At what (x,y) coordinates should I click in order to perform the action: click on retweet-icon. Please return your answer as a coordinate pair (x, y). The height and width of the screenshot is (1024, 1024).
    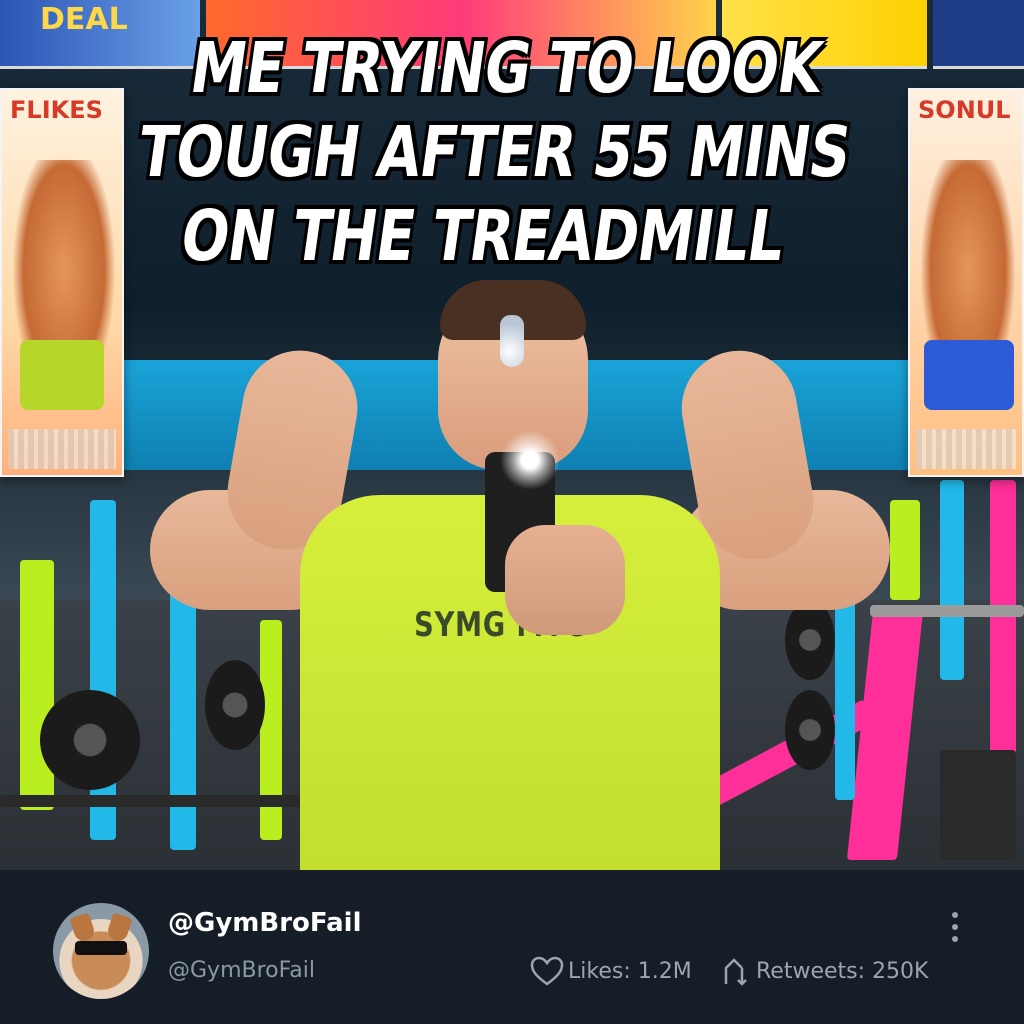
    Looking at the image, I should click on (735, 971).